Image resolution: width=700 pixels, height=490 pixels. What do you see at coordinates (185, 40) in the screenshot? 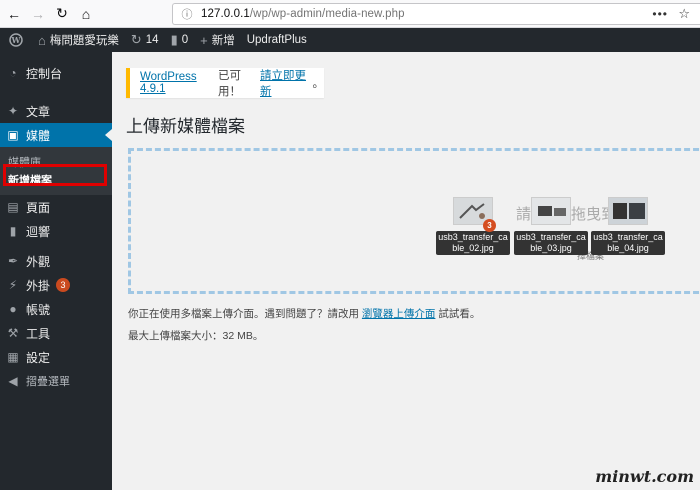
I see `comments-count: 0` at bounding box center [185, 40].